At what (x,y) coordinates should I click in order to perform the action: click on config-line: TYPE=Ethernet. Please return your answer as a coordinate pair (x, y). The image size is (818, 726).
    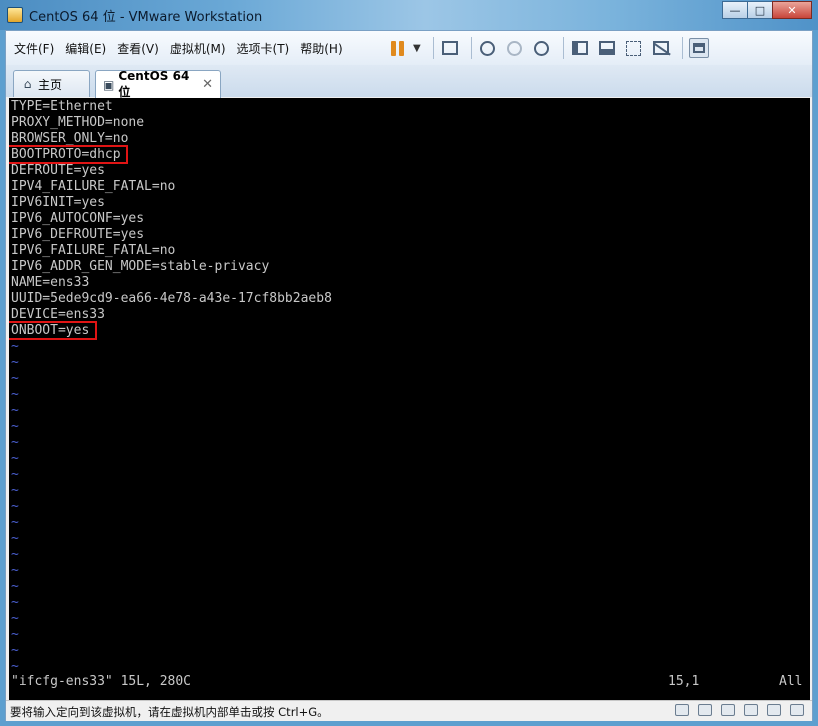
    Looking at the image, I should click on (62, 106).